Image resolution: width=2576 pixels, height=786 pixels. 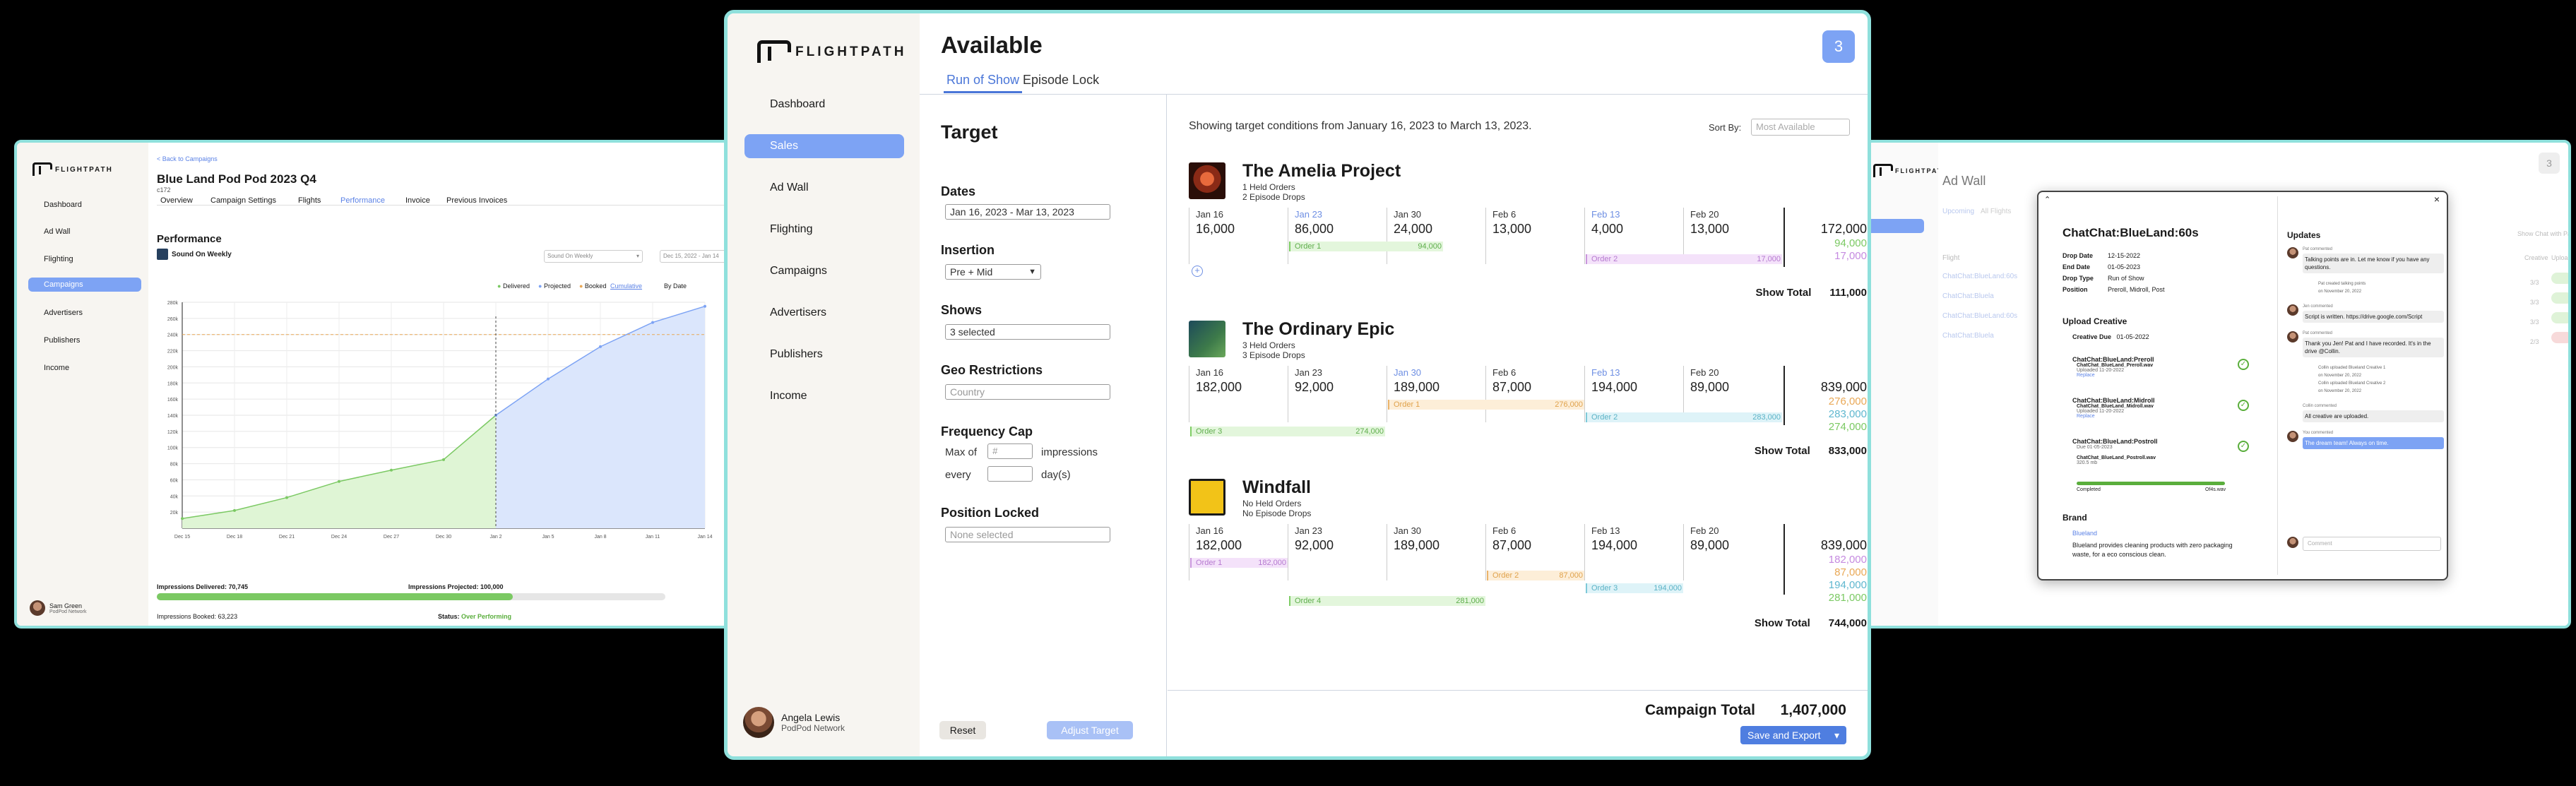 What do you see at coordinates (824, 355) in the screenshot?
I see `nav-publishers: Publishers` at bounding box center [824, 355].